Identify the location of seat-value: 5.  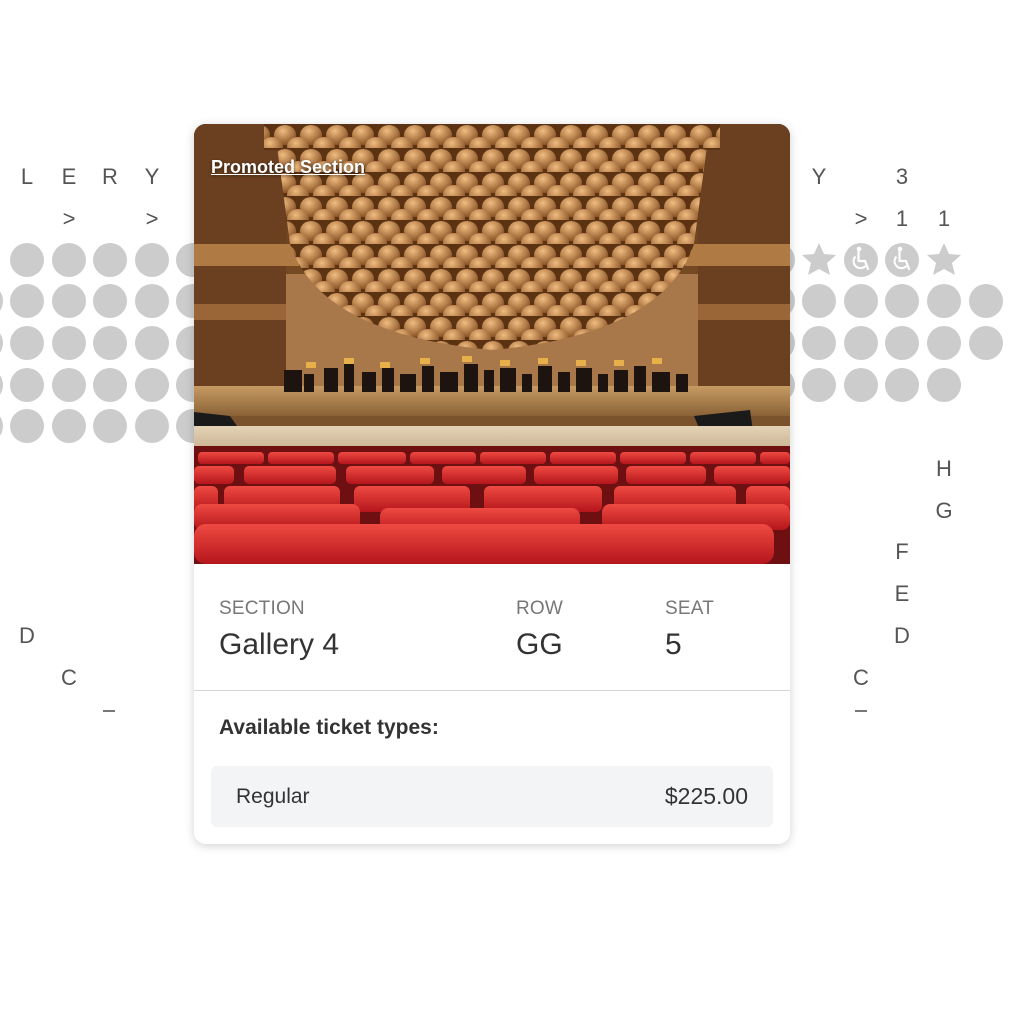
(673, 644).